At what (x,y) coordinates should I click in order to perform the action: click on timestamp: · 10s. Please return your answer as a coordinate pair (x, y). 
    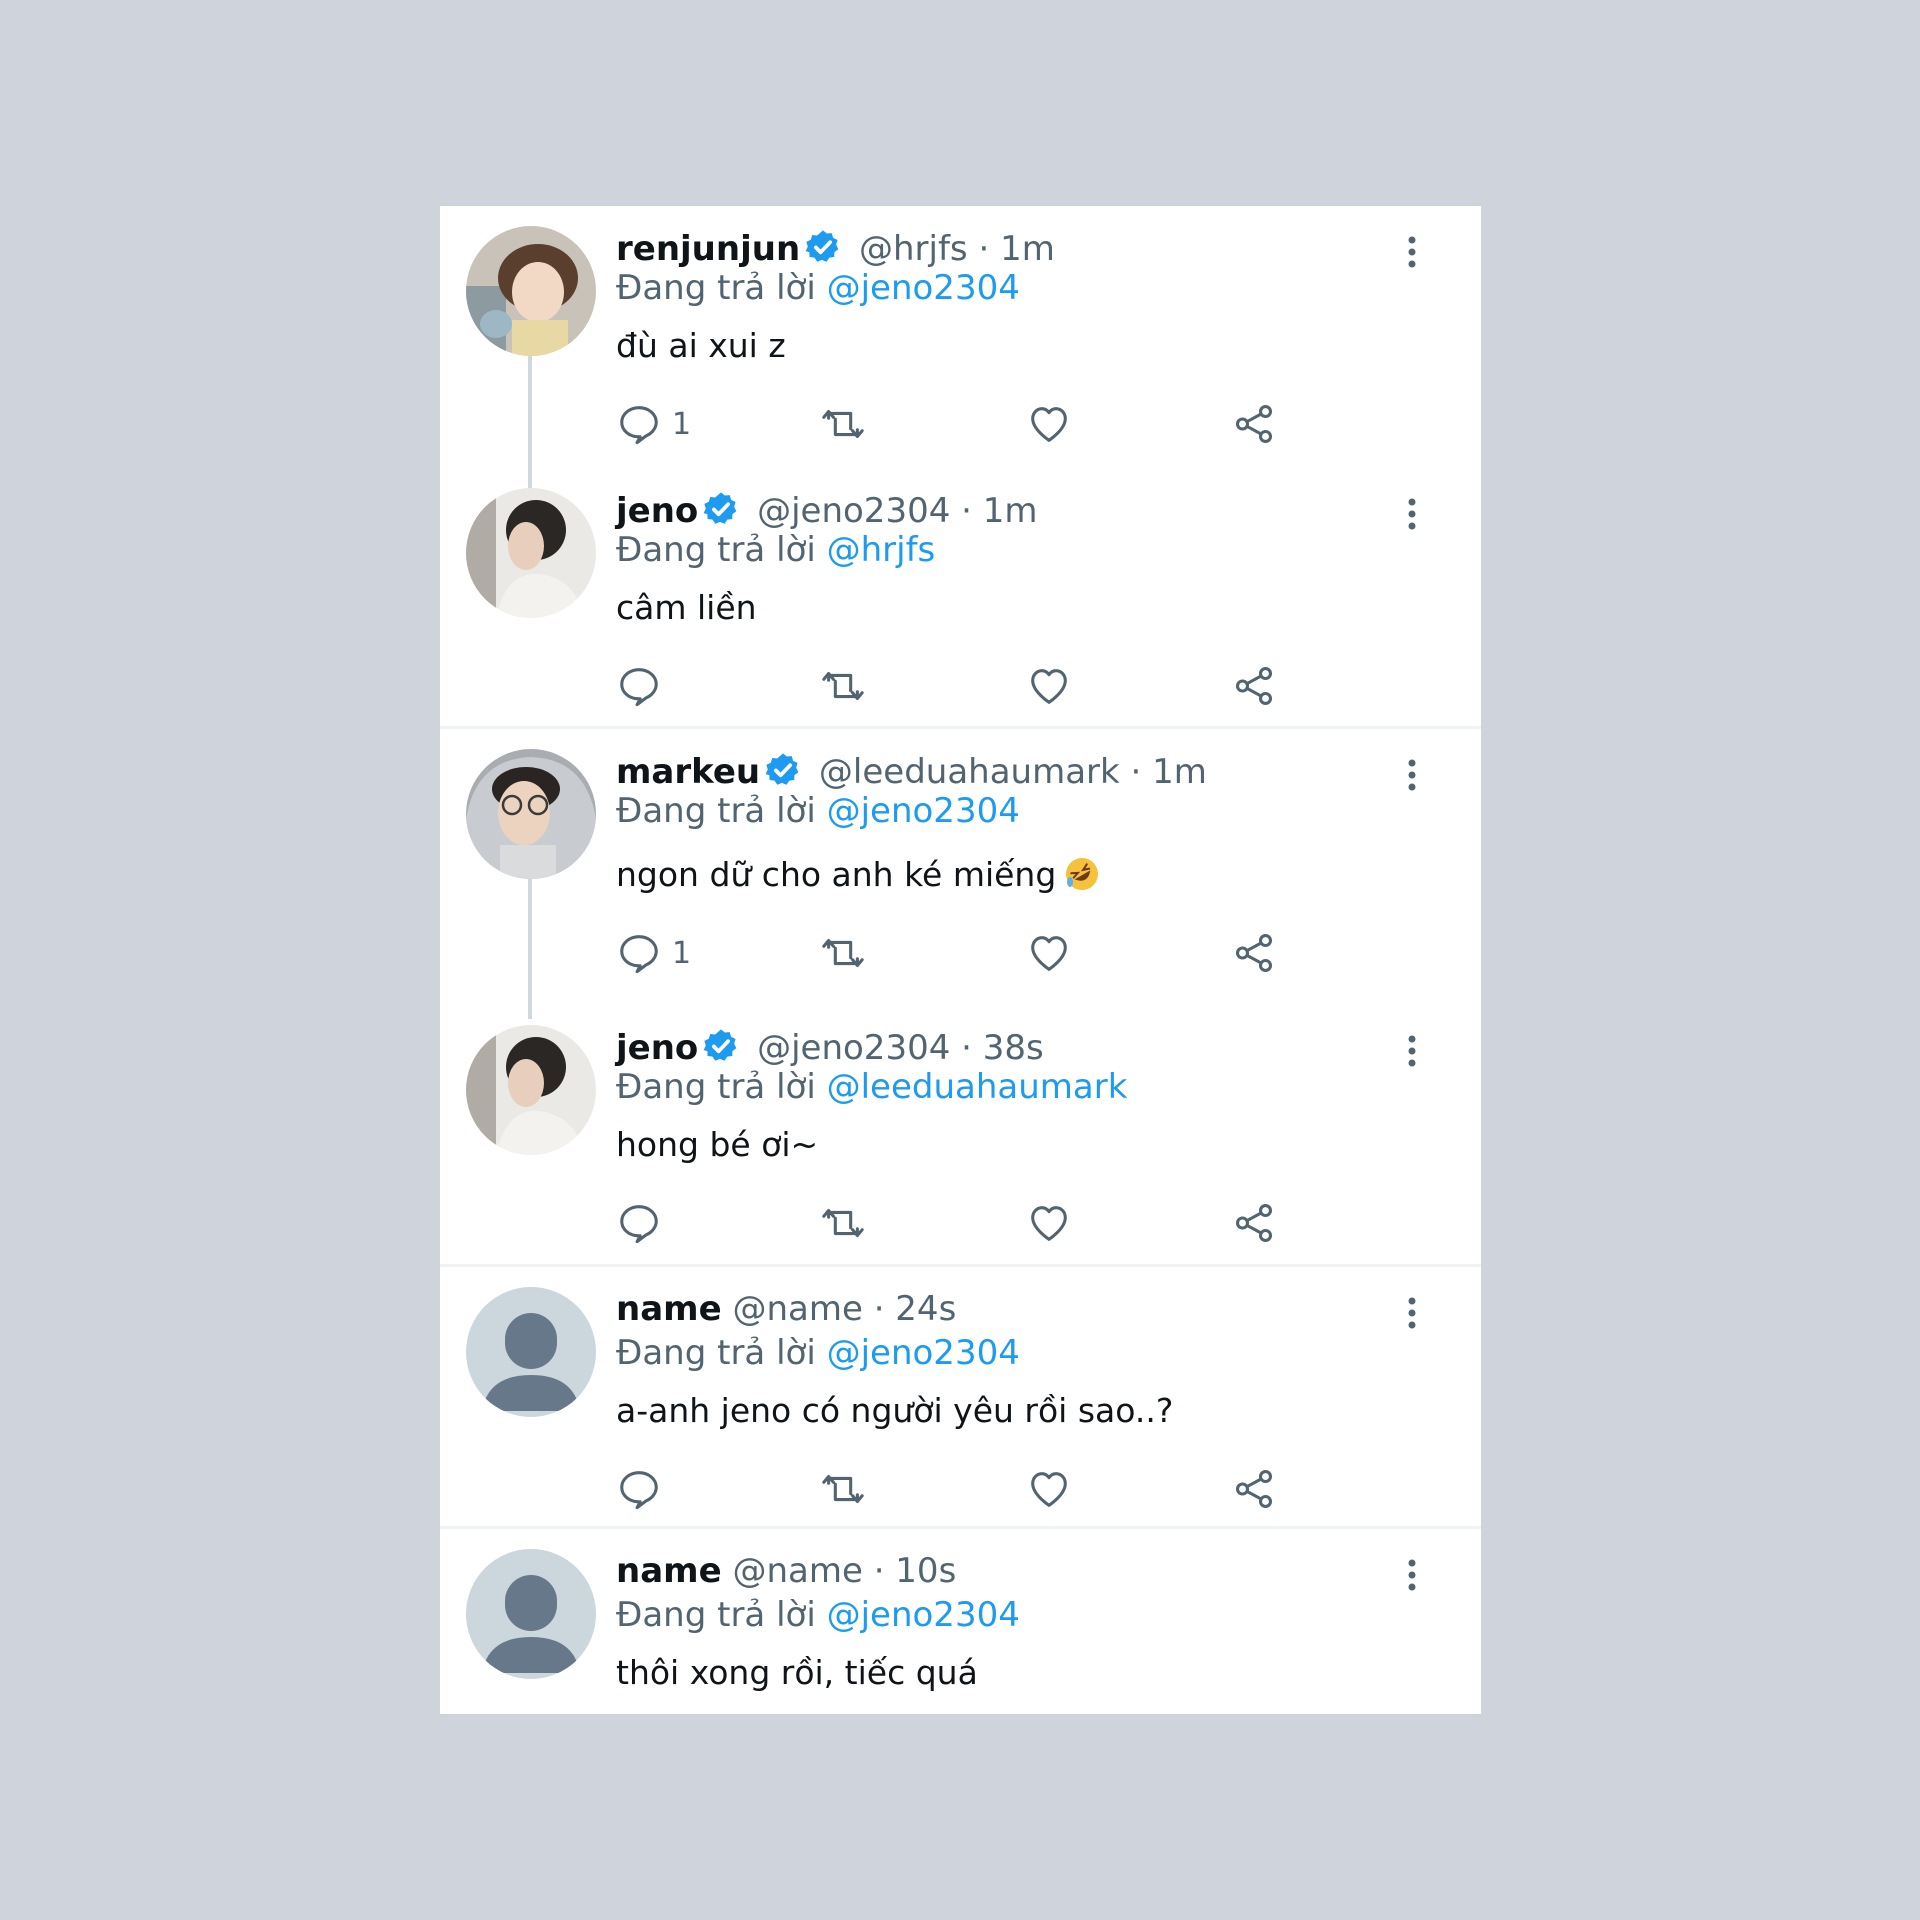
    Looking at the image, I should click on (915, 1571).